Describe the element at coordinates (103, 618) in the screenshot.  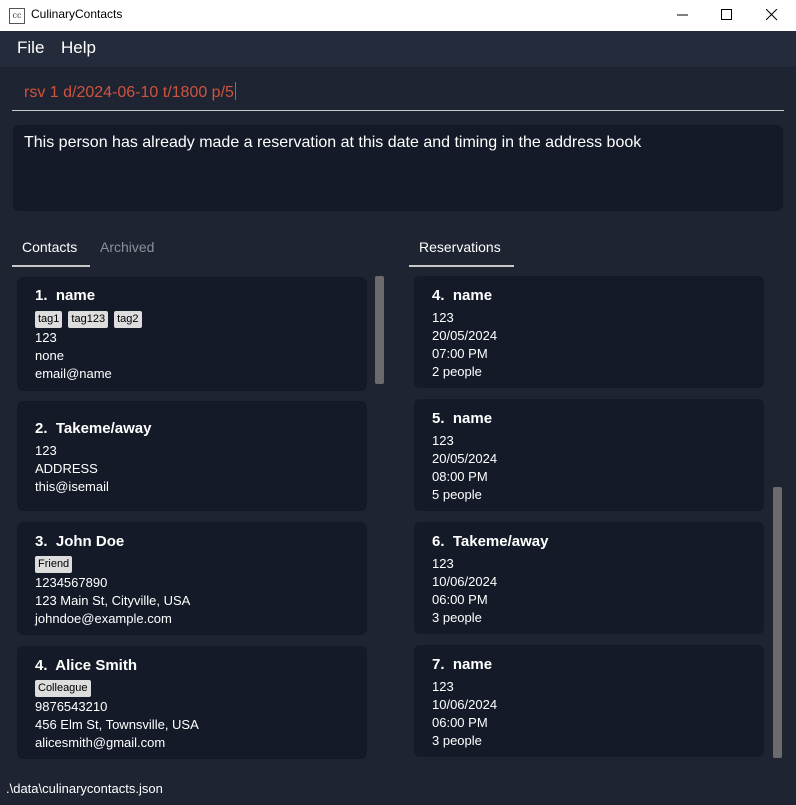
I see `contact-email: johndoe@example.com` at that location.